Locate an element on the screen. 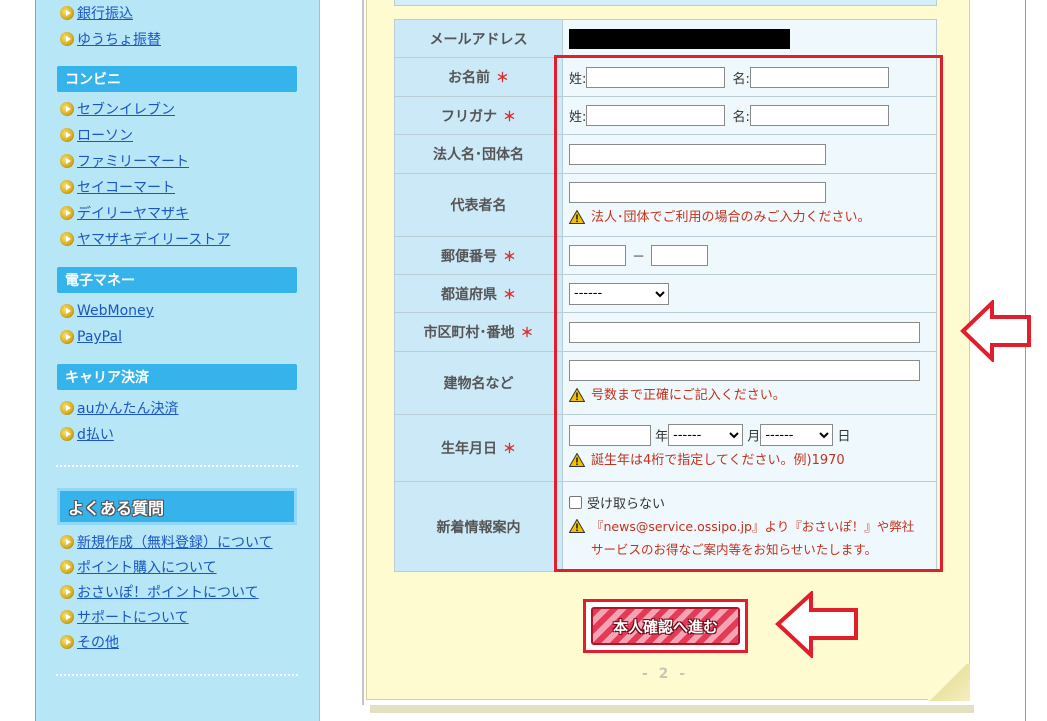  row-representative: 代表者名 法人･団体でご利用の場合のみご入力ください。 is located at coordinates (665, 205).